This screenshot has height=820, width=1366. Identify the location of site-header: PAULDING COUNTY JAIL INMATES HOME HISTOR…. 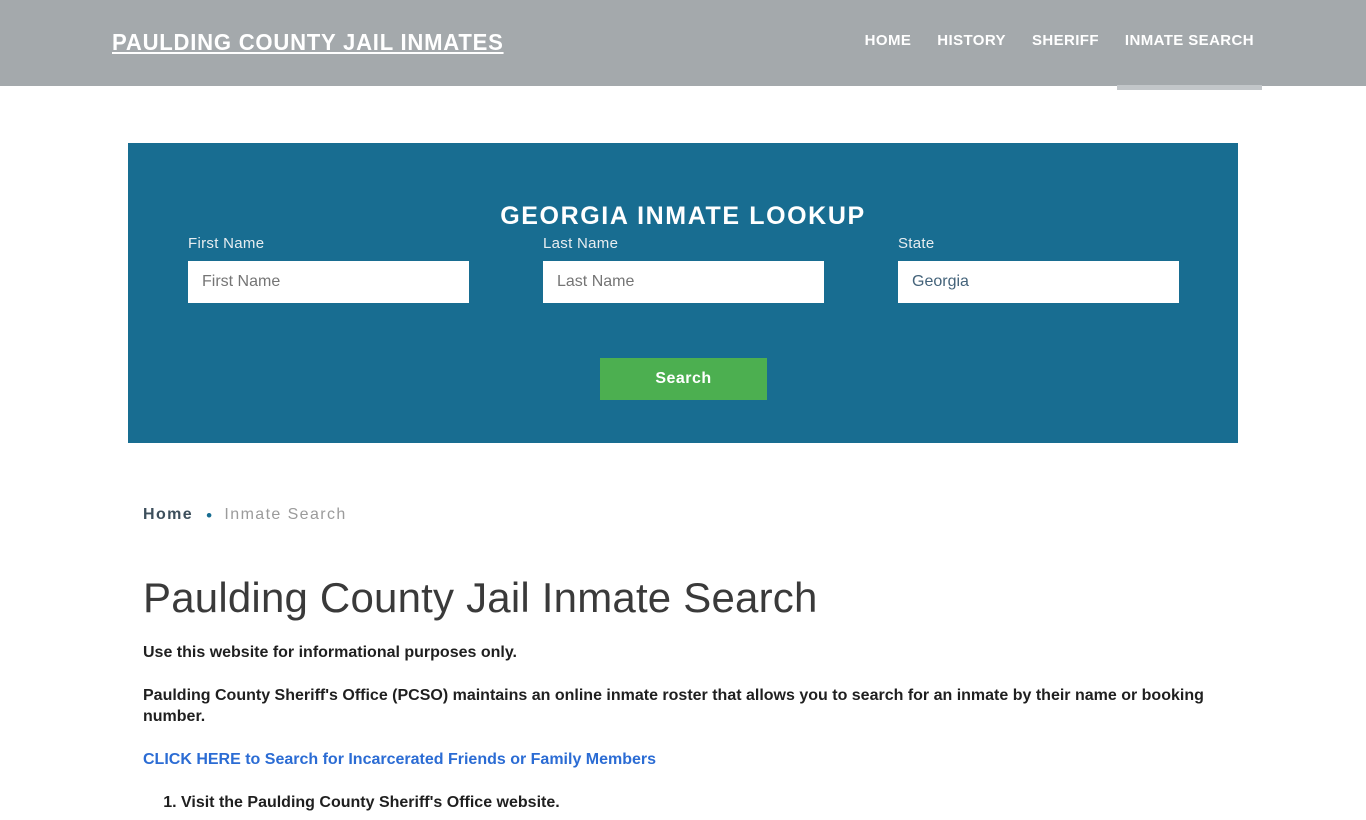
(683, 45).